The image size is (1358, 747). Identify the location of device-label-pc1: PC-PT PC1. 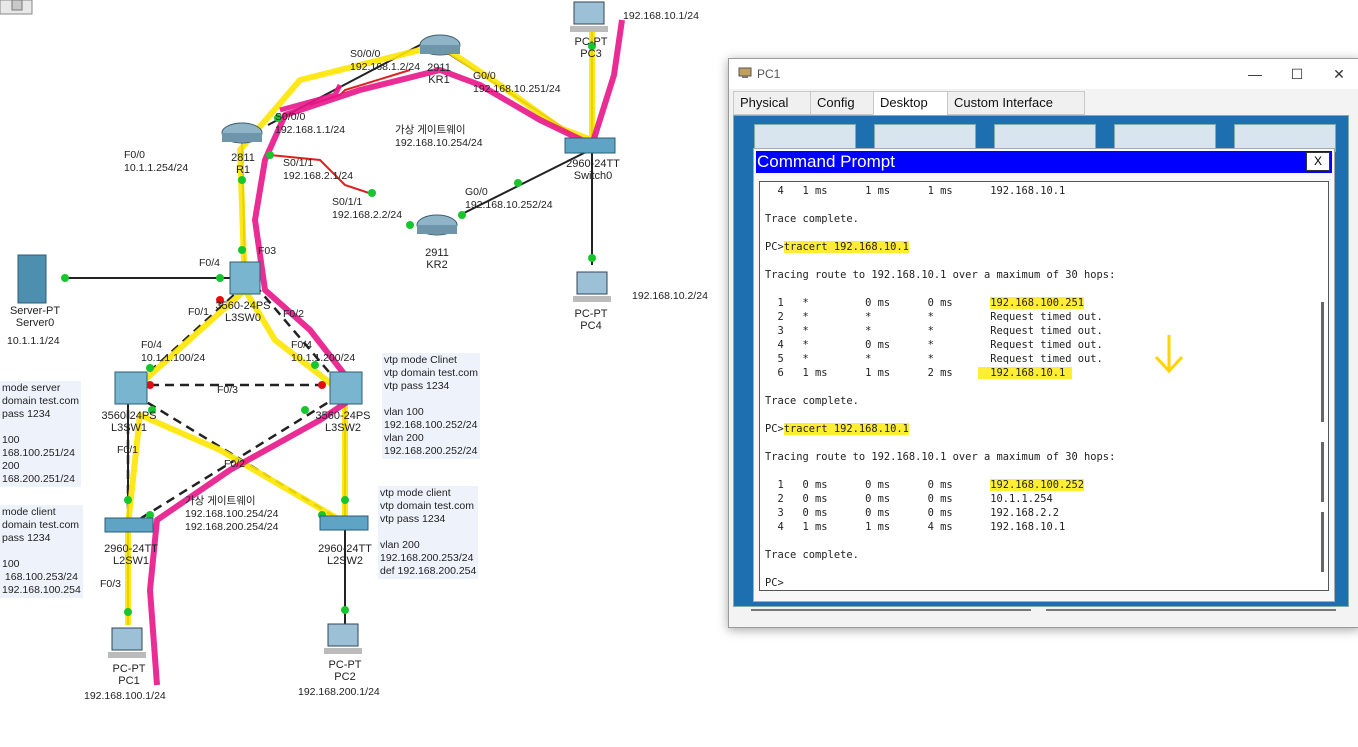
(129, 675).